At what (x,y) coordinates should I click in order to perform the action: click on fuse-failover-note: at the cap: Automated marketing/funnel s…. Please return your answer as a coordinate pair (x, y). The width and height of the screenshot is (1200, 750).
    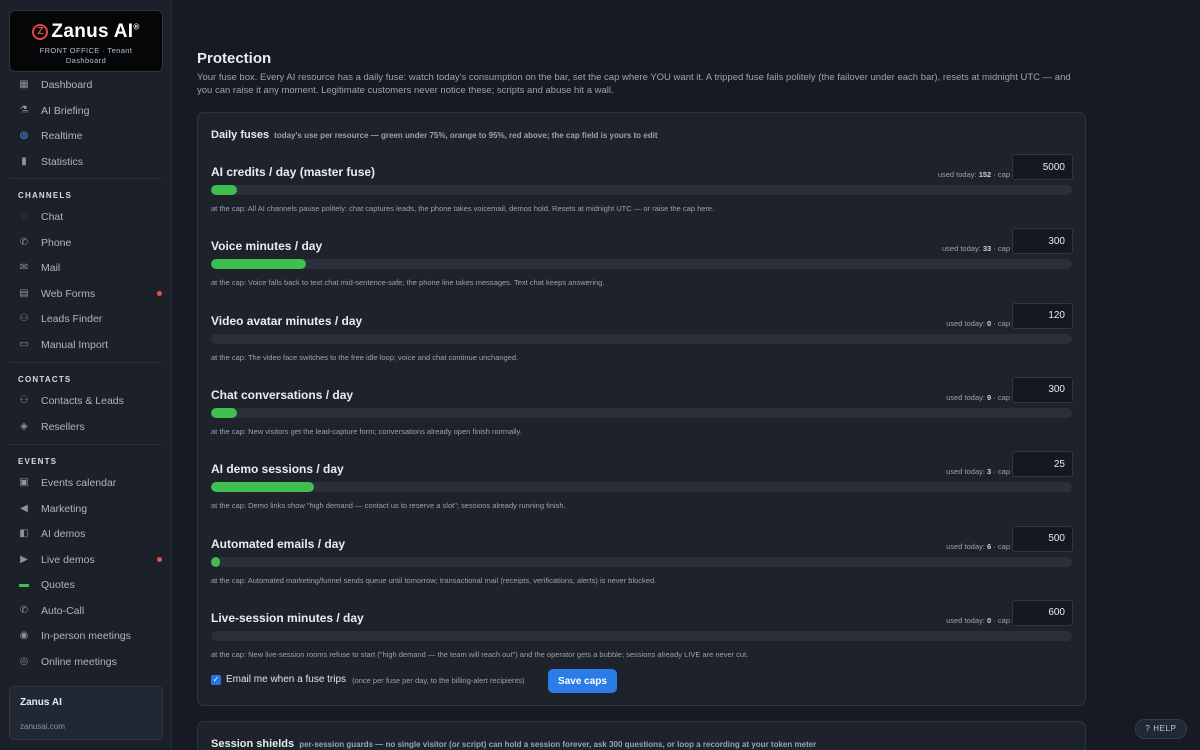
    Looking at the image, I should click on (434, 580).